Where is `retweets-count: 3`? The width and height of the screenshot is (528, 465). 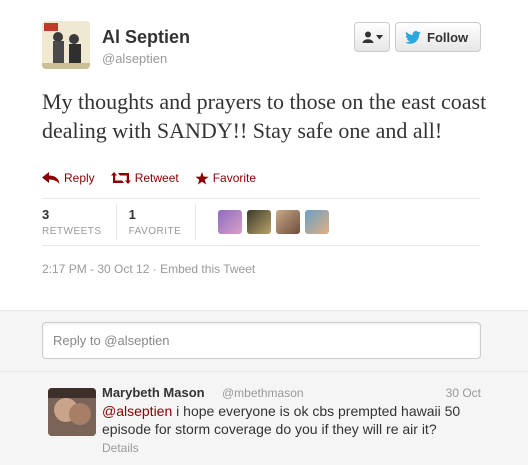 retweets-count: 3 is located at coordinates (46, 214).